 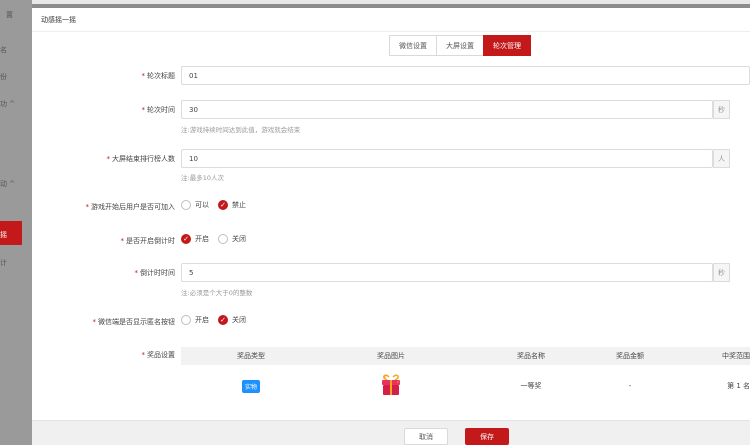 What do you see at coordinates (195, 239) in the screenshot?
I see `countdown-on-radio: ✓ 开启` at bounding box center [195, 239].